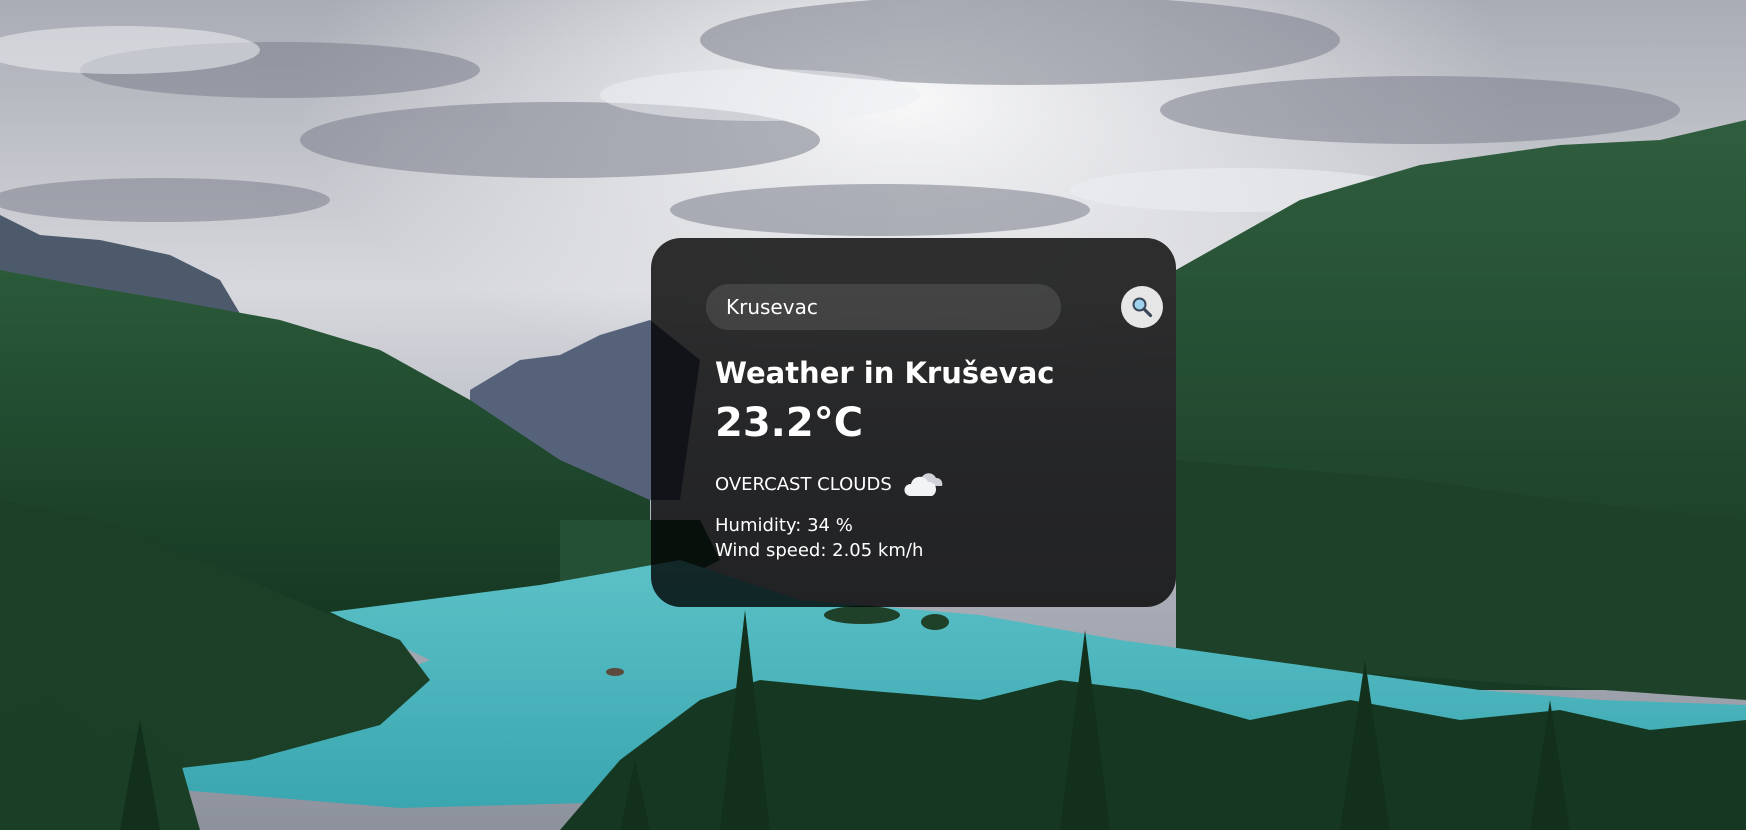  Describe the element at coordinates (784, 525) in the screenshot. I see `humidity-text: Humidity: 34 %` at that location.